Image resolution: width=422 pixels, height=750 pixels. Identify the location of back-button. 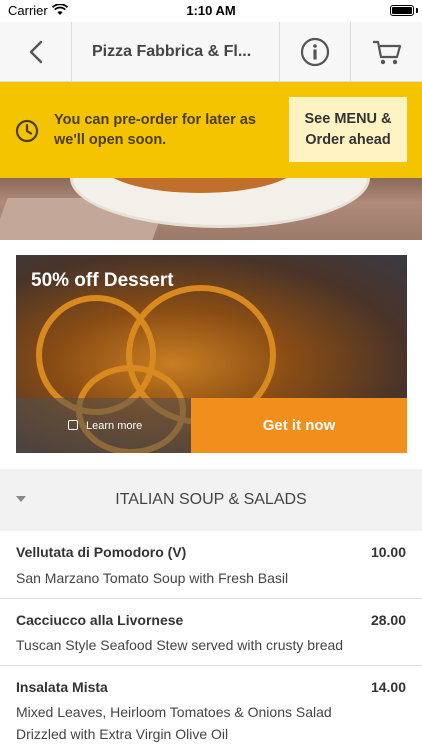
(36, 52).